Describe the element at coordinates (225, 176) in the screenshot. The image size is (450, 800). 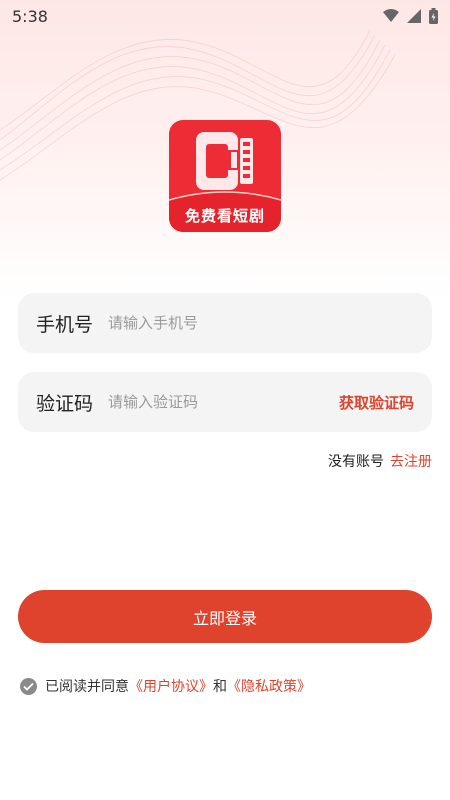
I see `app-logo: 免费看短剧` at that location.